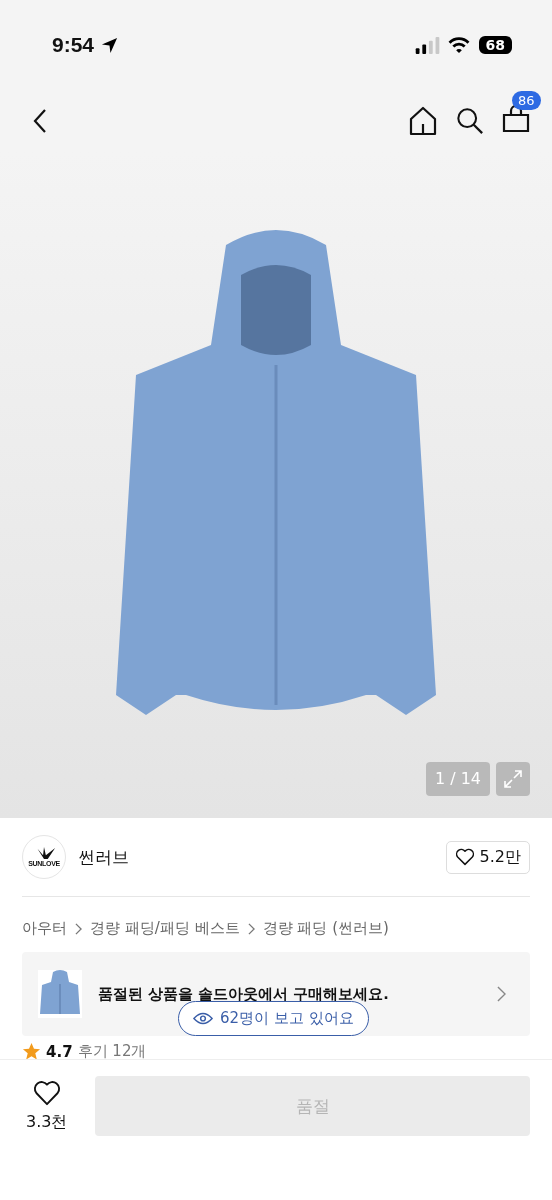 This screenshot has height=1200, width=552. Describe the element at coordinates (31, 1051) in the screenshot. I see `star-icon` at that location.